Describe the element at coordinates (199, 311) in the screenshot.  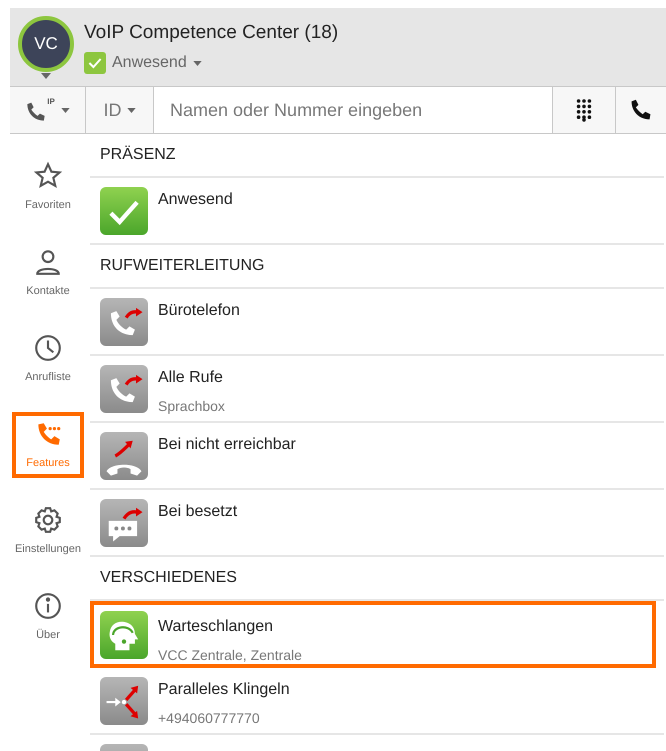
I see `feature-label: Bürotelefon` at that location.